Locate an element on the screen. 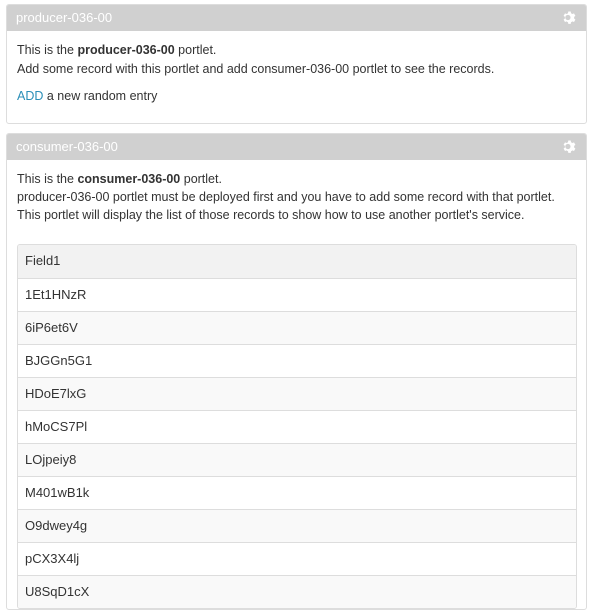 This screenshot has height=615, width=599. table-header: Field1 is located at coordinates (297, 261).